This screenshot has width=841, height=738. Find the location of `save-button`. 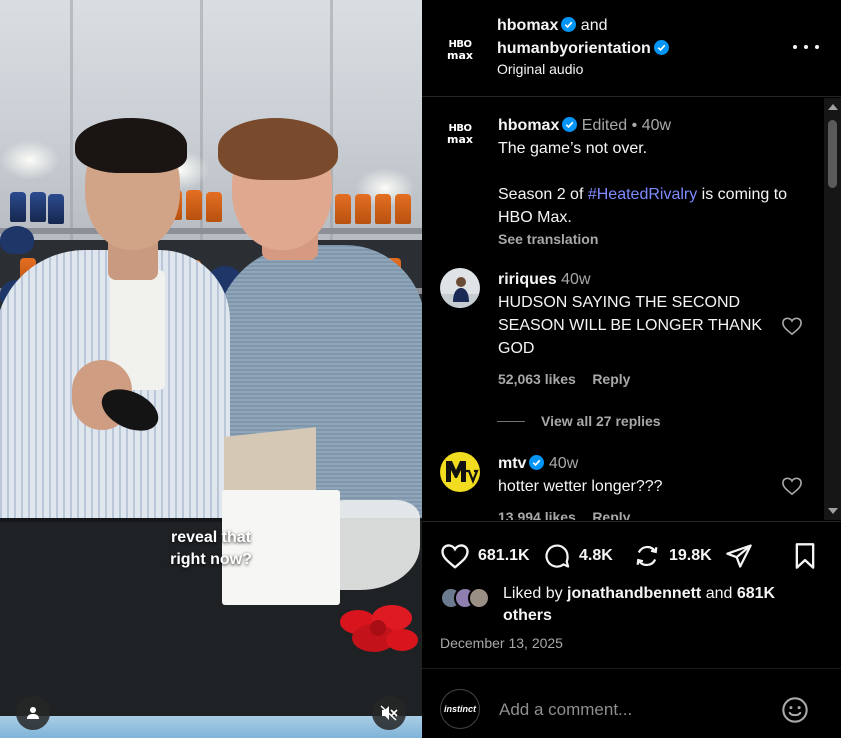

save-button is located at coordinates (809, 556).